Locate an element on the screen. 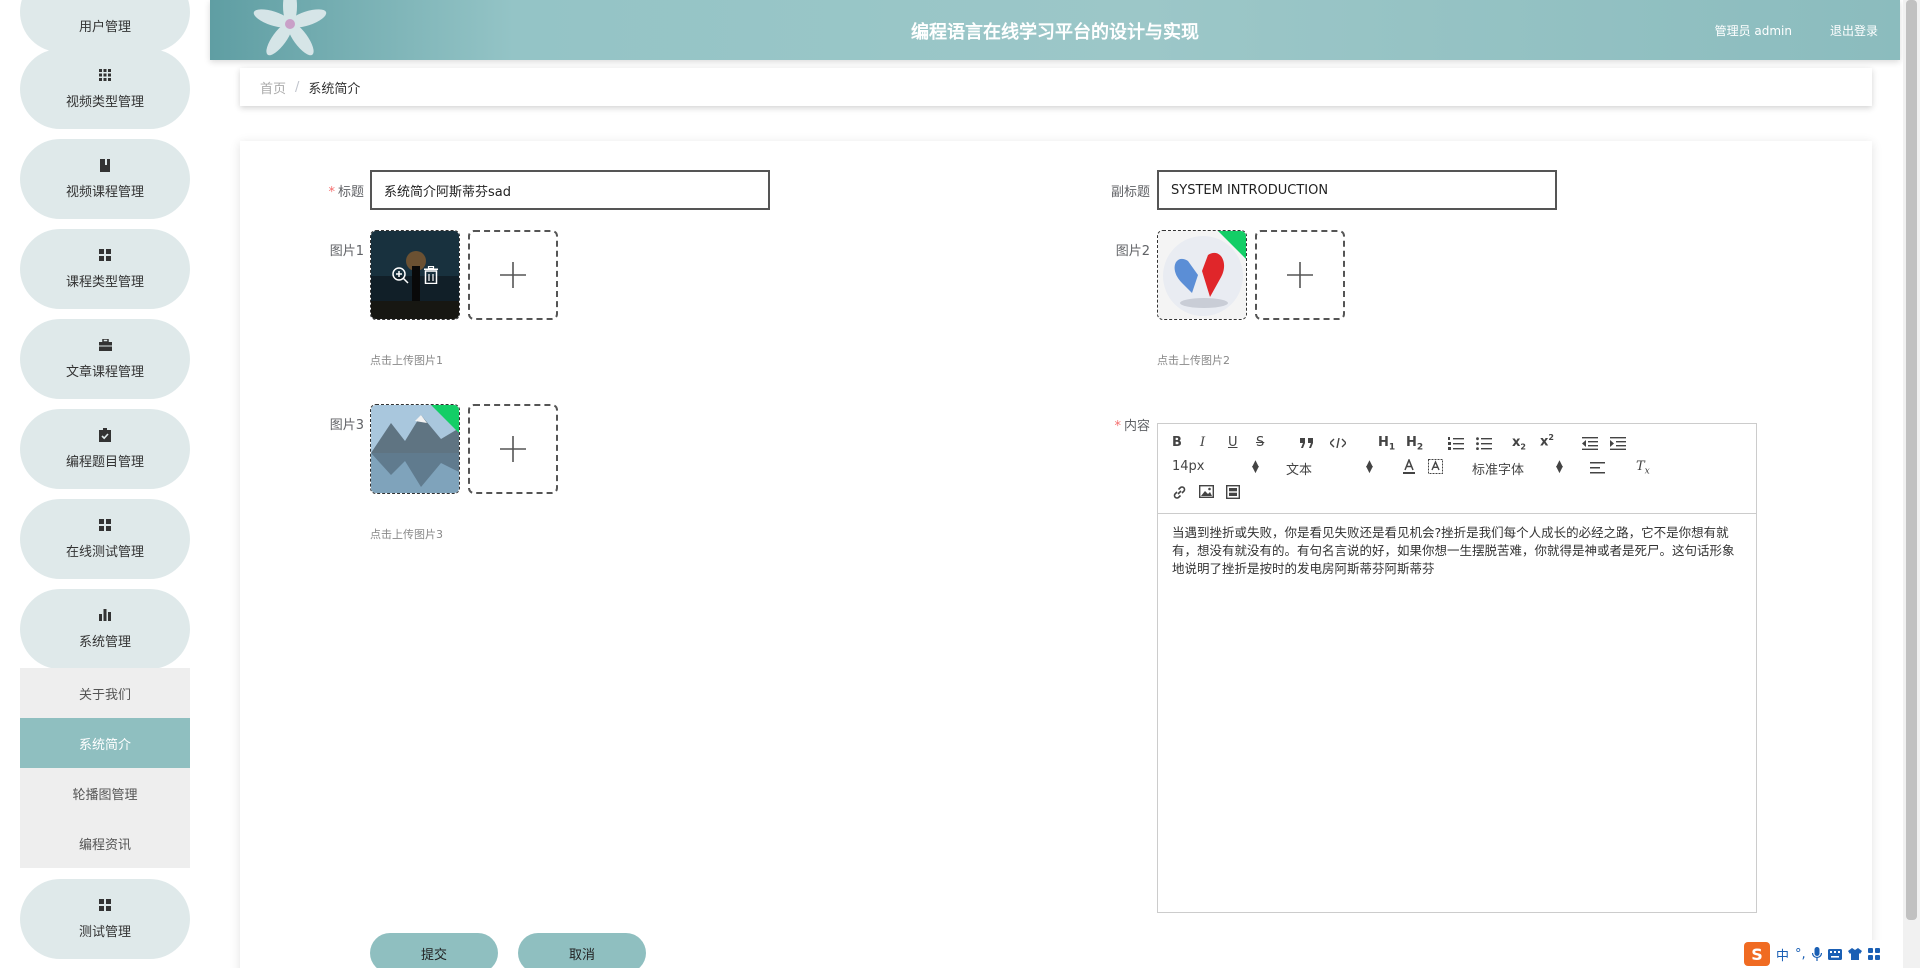 The height and width of the screenshot is (968, 1920). sidebar-item-label: 用户管理 is located at coordinates (104, 27).